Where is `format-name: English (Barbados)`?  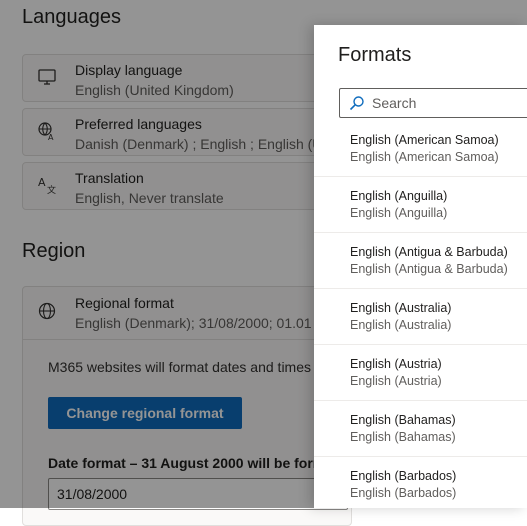 format-name: English (Barbados) is located at coordinates (403, 476).